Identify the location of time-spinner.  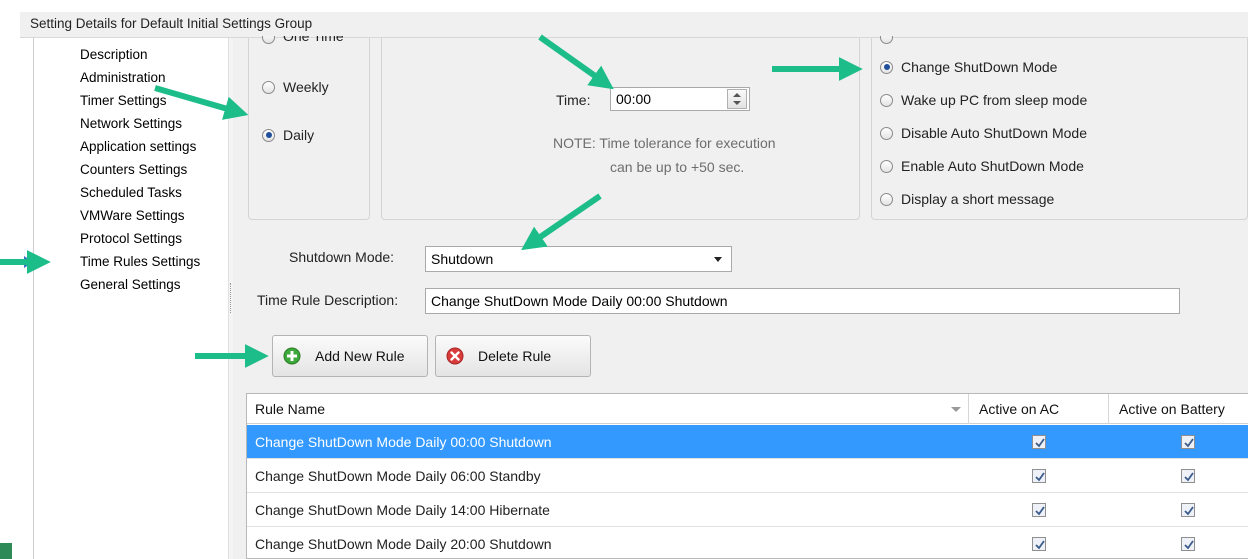
(737, 99).